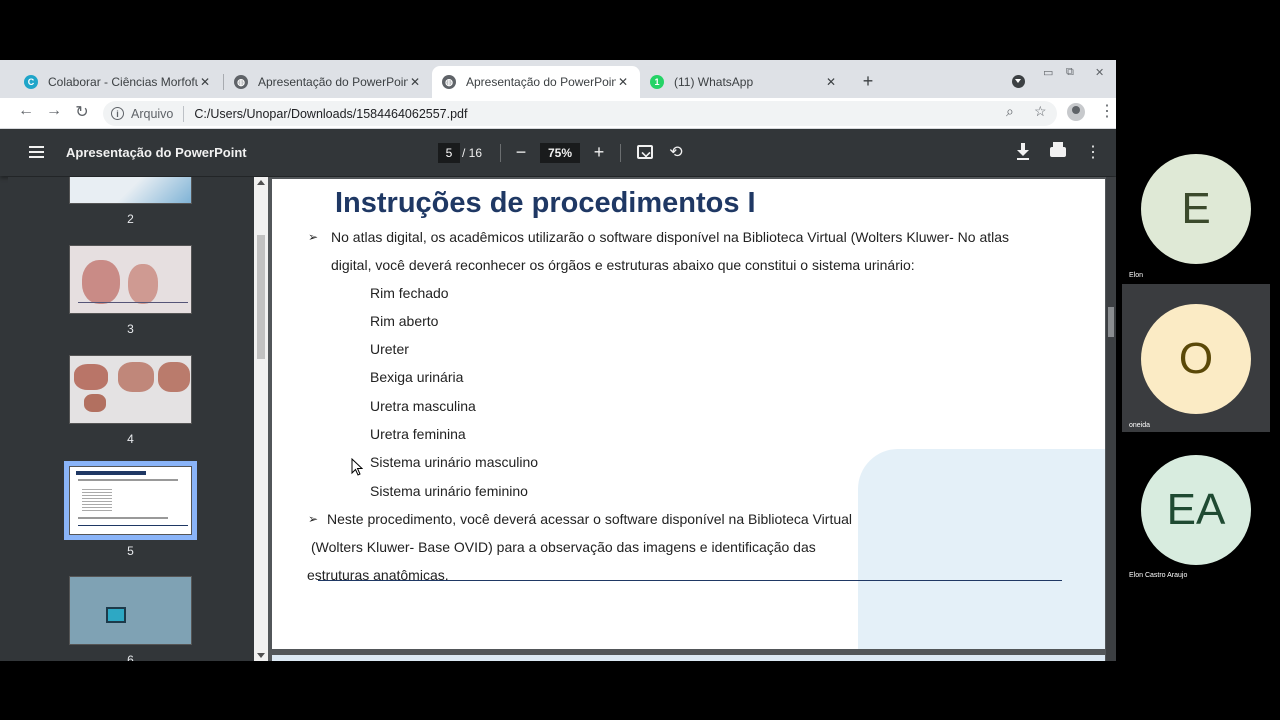 Image resolution: width=1280 pixels, height=720 pixels. I want to click on participant-avatar-3: EA, so click(1196, 510).